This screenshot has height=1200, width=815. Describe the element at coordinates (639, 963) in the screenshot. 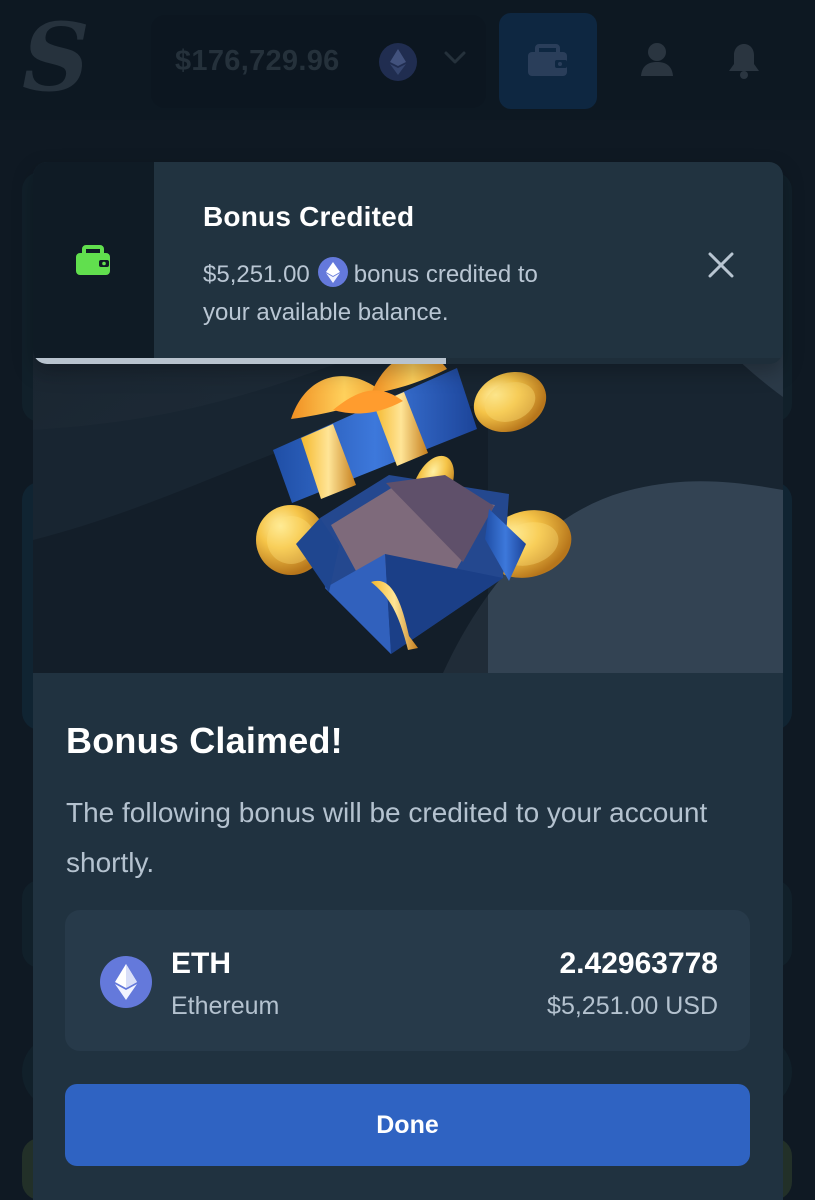

I see `bonus-crypto-amount: 2.42963778` at that location.